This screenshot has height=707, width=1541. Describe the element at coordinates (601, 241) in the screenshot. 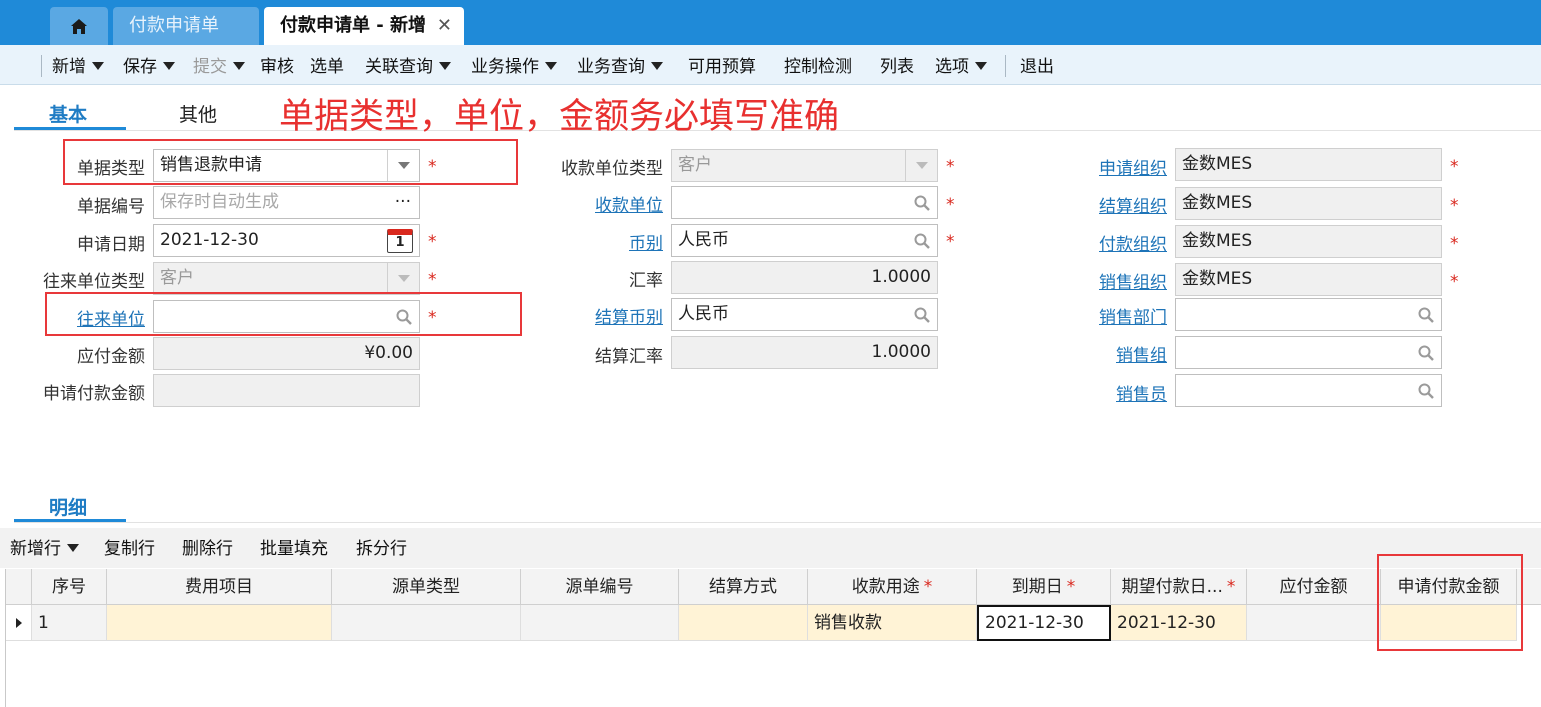

I see `currency-label: 币别` at that location.